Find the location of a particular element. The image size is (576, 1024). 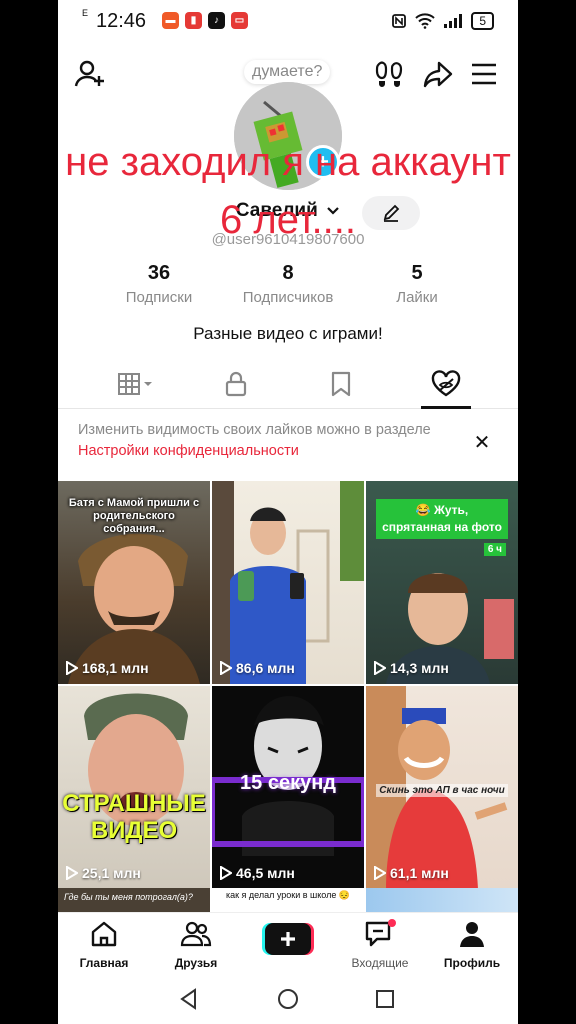

video-views: 168,1 млн is located at coordinates (107, 668).